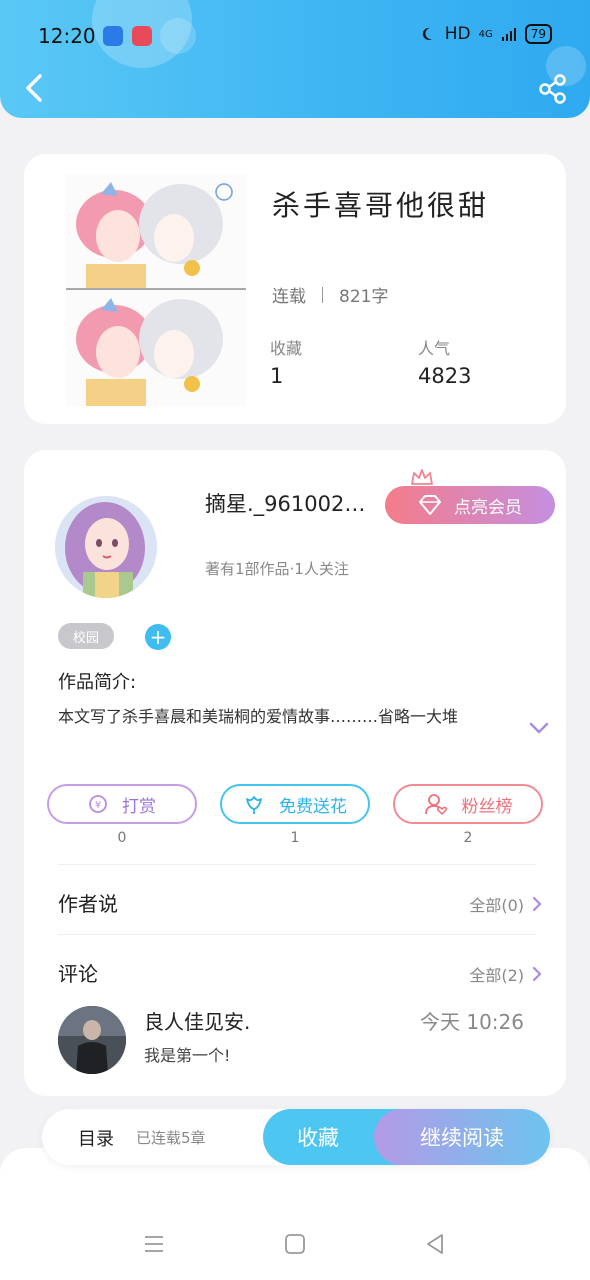  Describe the element at coordinates (330, 294) in the screenshot. I see `book-meta: 连载 821字` at that location.